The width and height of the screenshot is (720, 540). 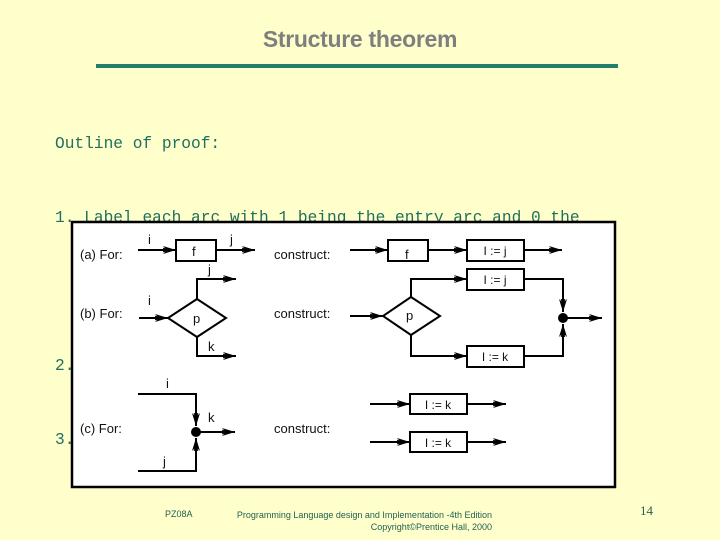 I want to click on bc-junction-dot, so click(x=563, y=318).